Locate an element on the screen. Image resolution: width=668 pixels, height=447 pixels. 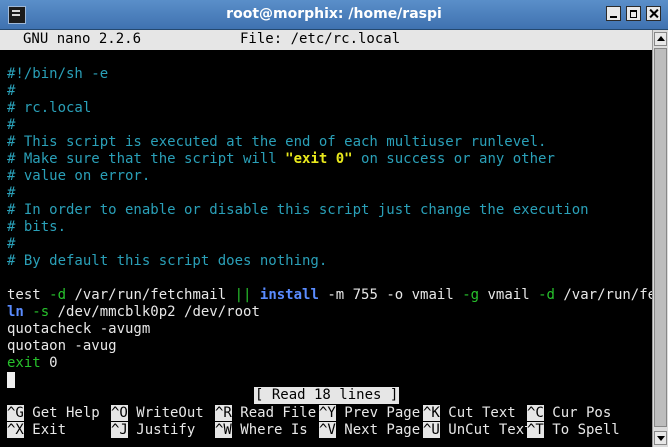
window-title: root@morphix: /home/raspi is located at coordinates (334, 14).